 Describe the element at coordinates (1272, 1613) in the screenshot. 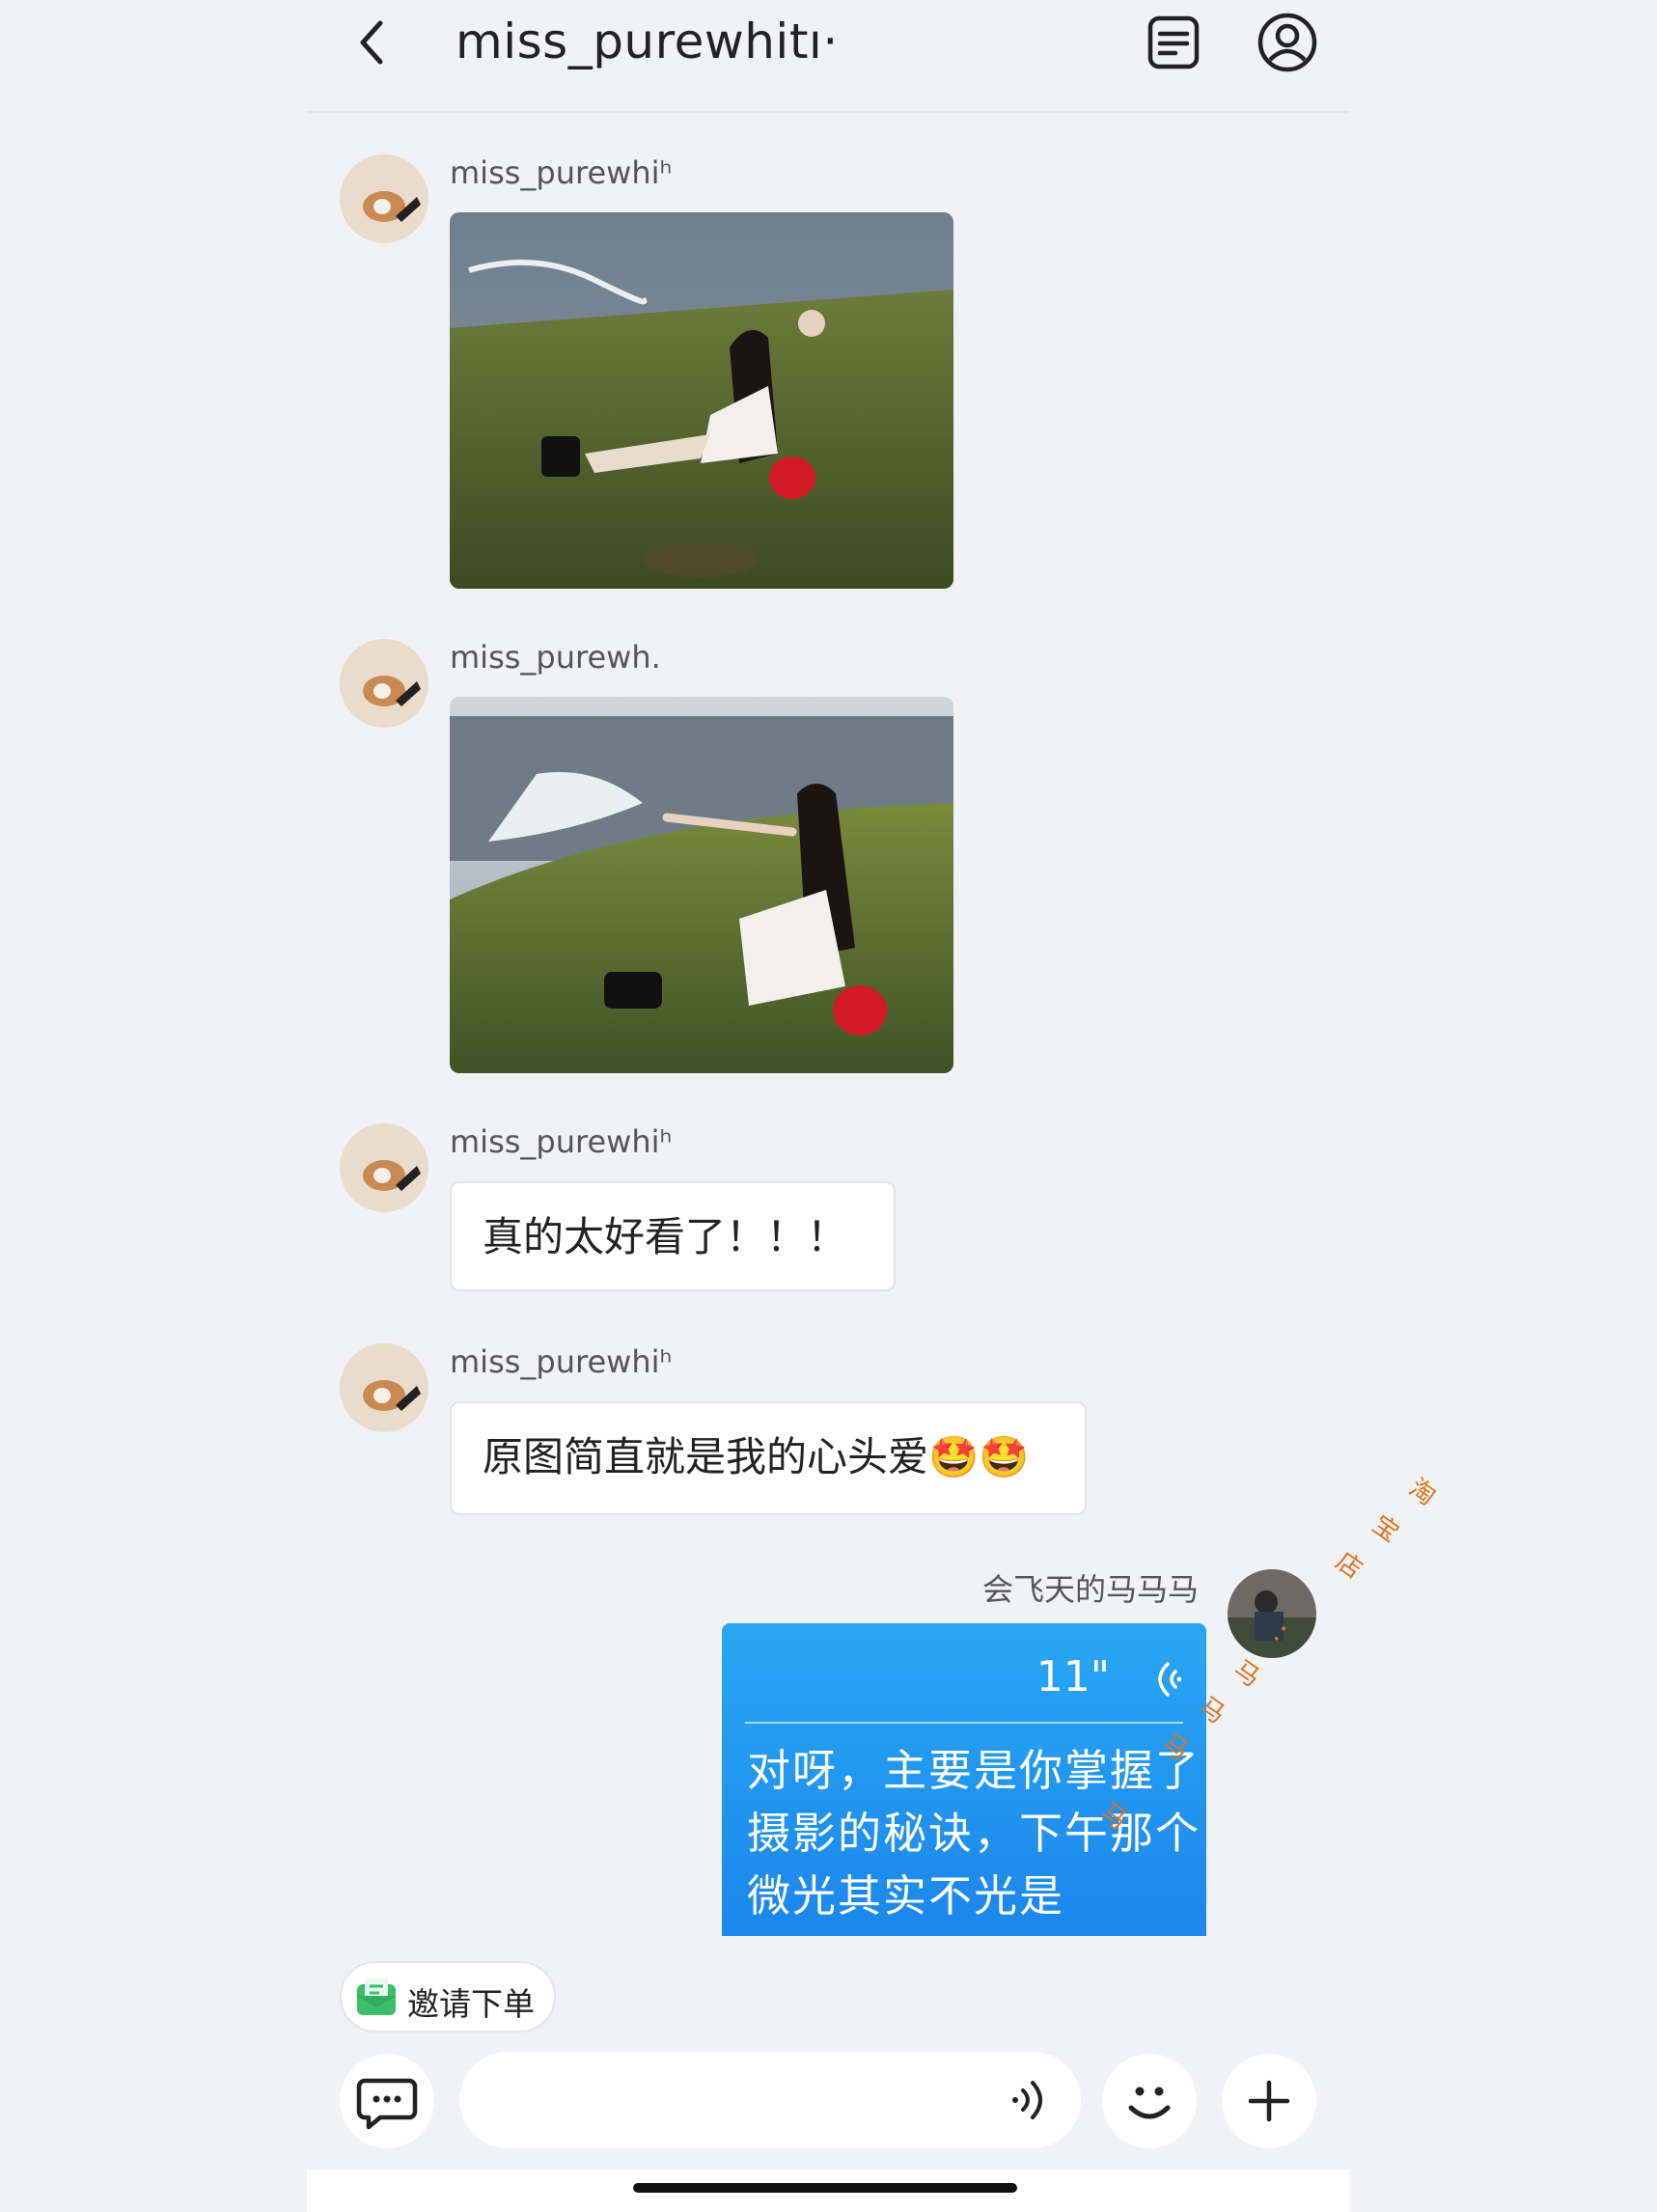

I see `my-avatar` at that location.